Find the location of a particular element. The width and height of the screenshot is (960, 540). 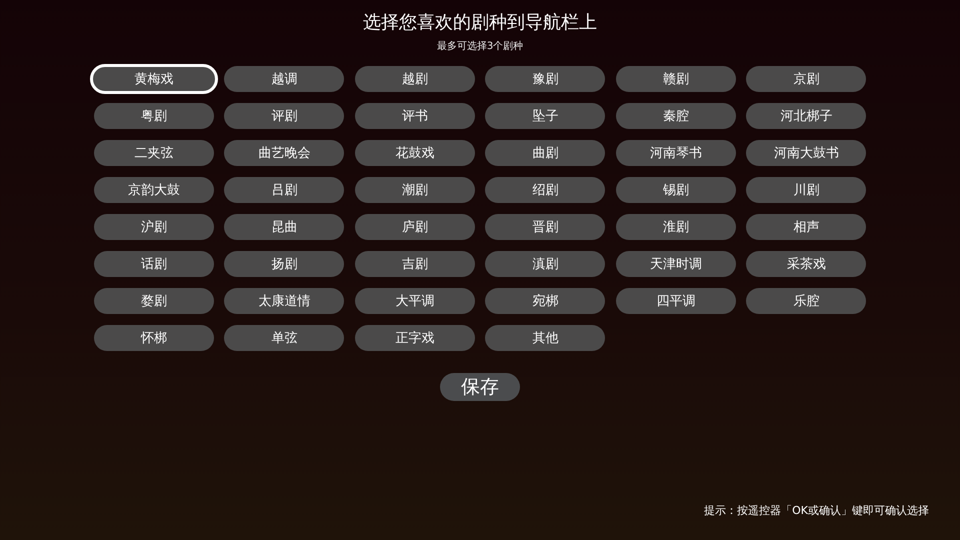

save-button: 保存 is located at coordinates (480, 387).